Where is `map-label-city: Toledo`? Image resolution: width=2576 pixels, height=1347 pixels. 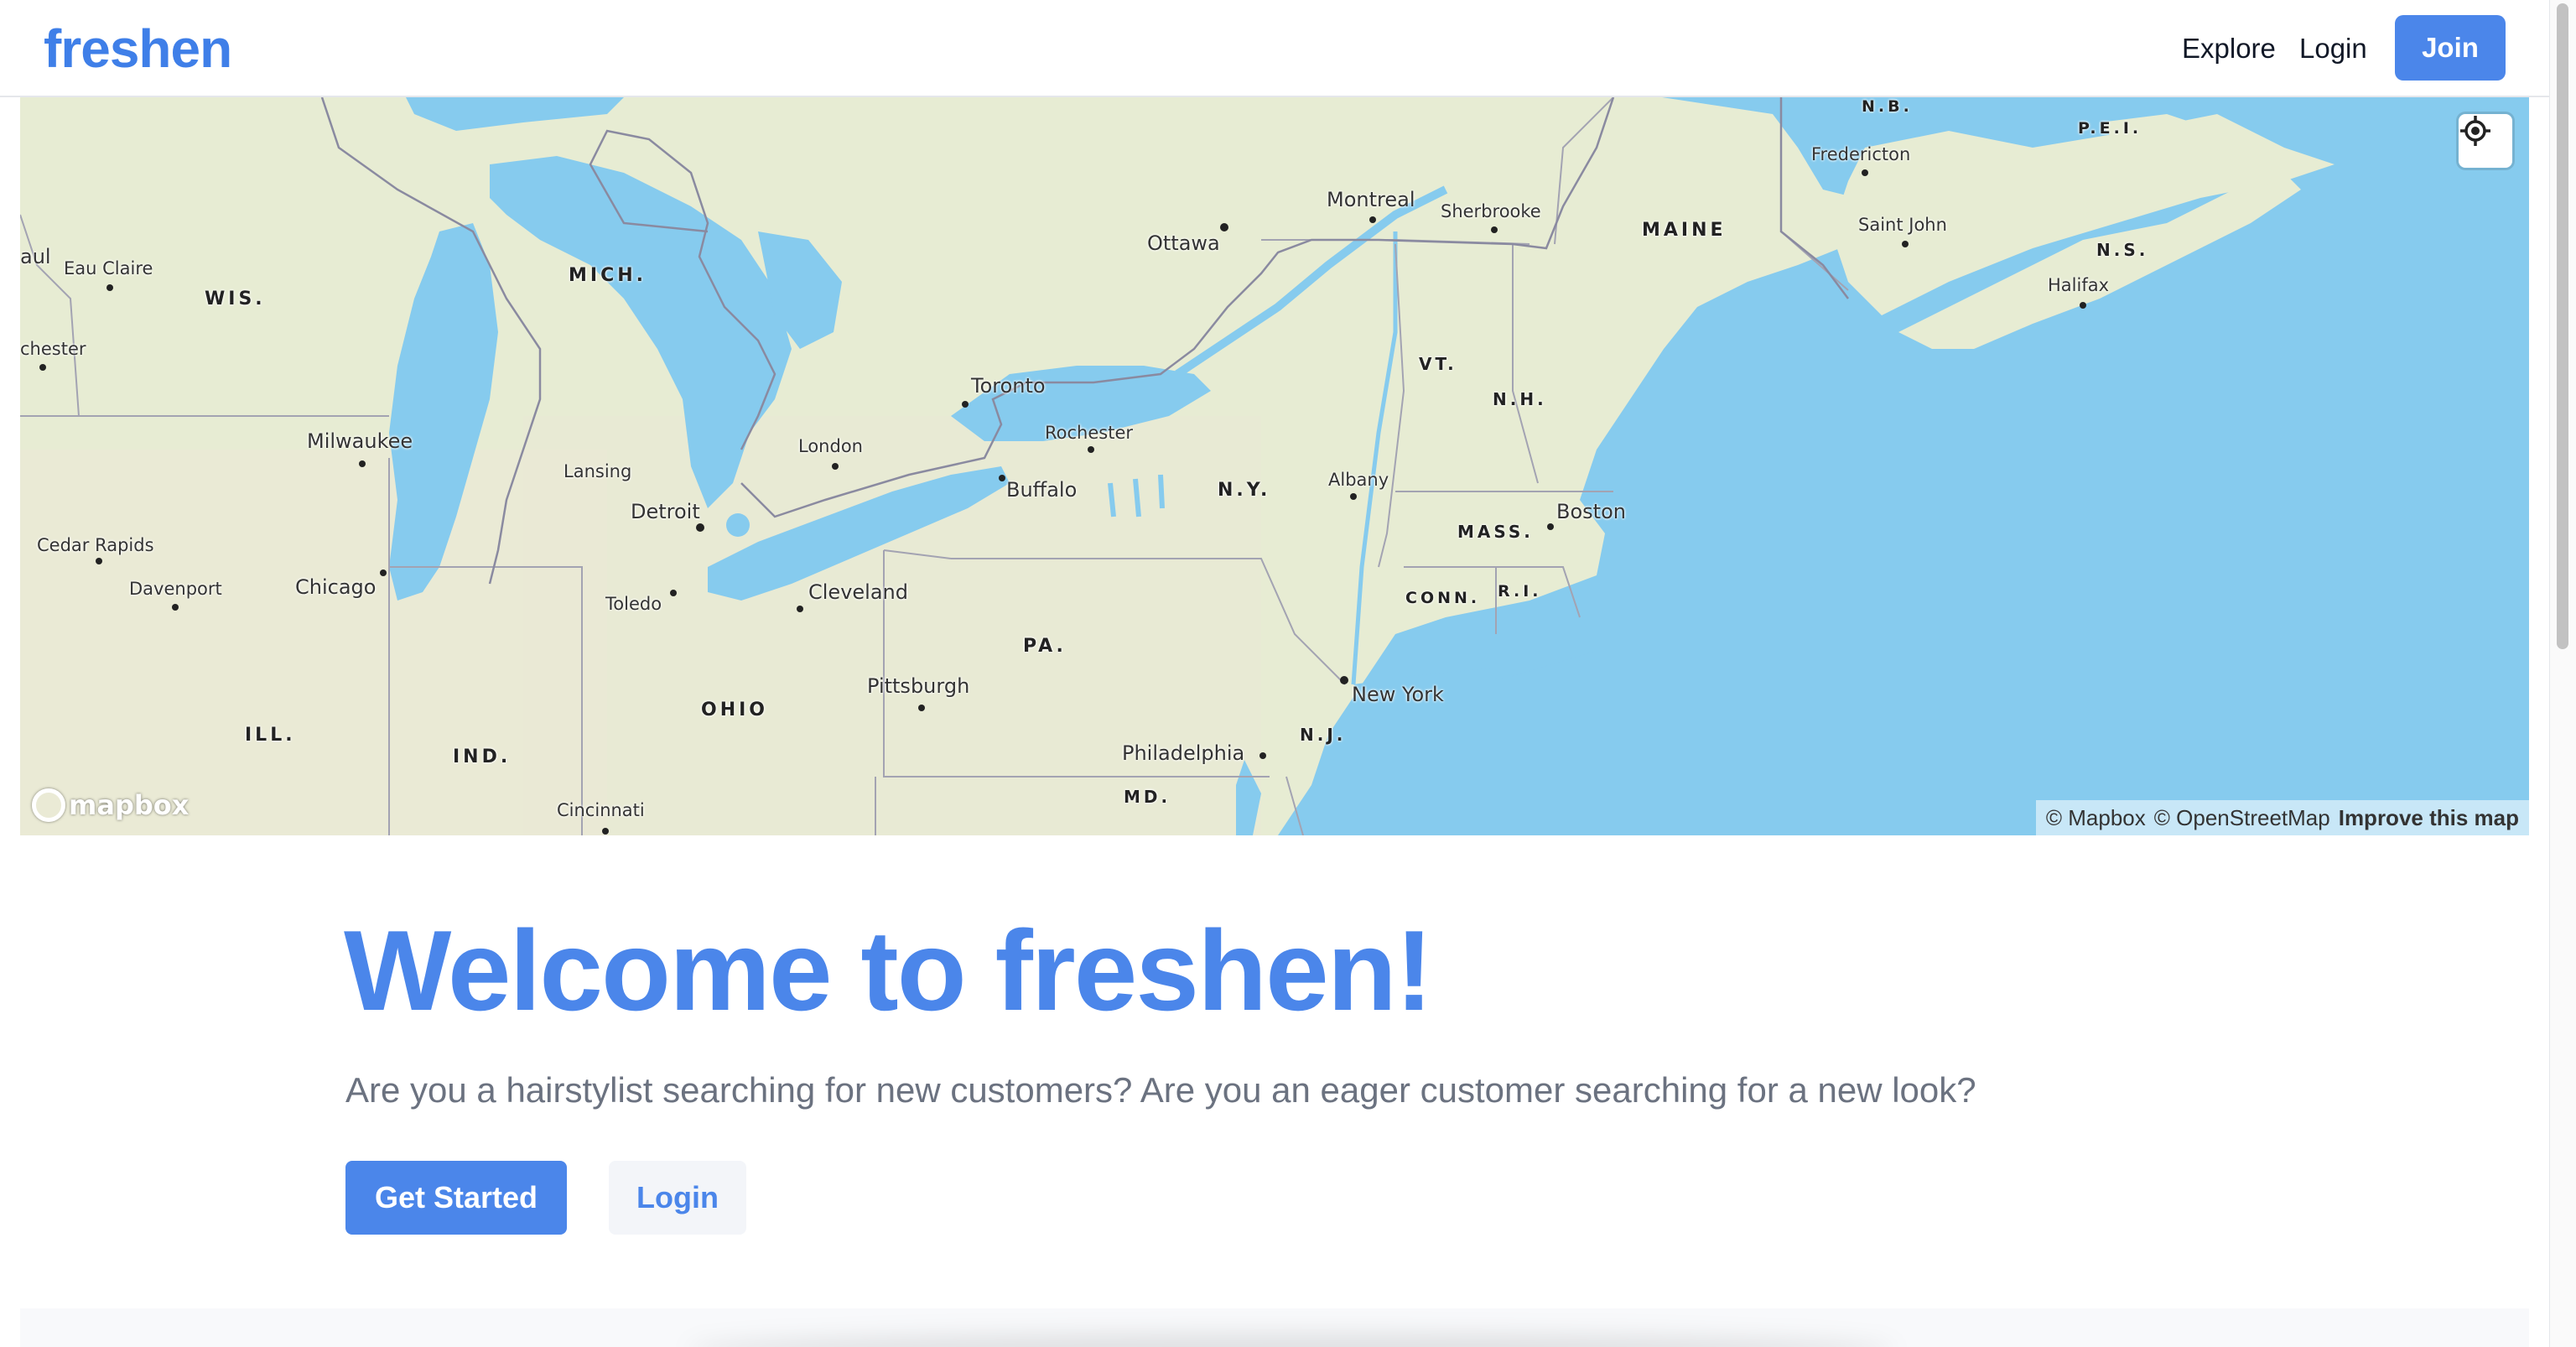
map-label-city: Toledo is located at coordinates (633, 604).